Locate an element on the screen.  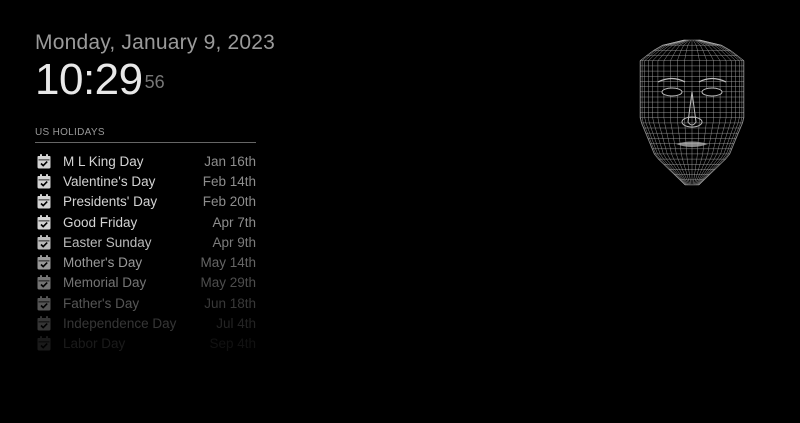
calendar-event: Labor Day Sep 4th is located at coordinates (145, 344).